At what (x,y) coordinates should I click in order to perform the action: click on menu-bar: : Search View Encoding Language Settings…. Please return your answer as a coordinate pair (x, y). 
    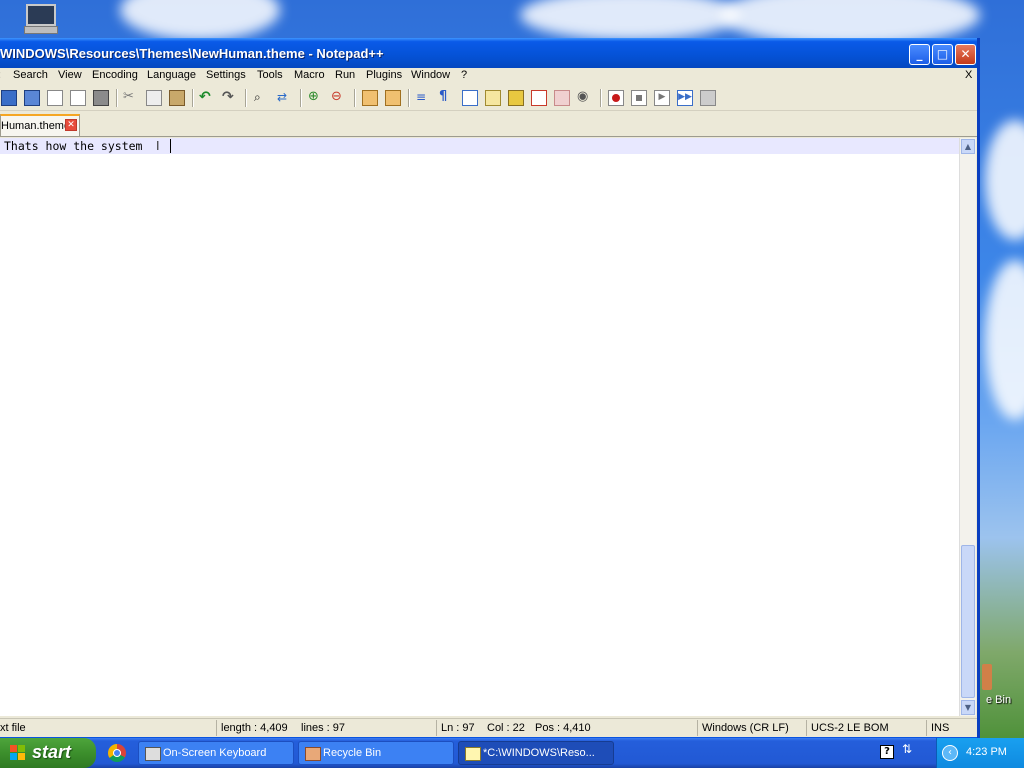
    Looking at the image, I should click on (488, 76).